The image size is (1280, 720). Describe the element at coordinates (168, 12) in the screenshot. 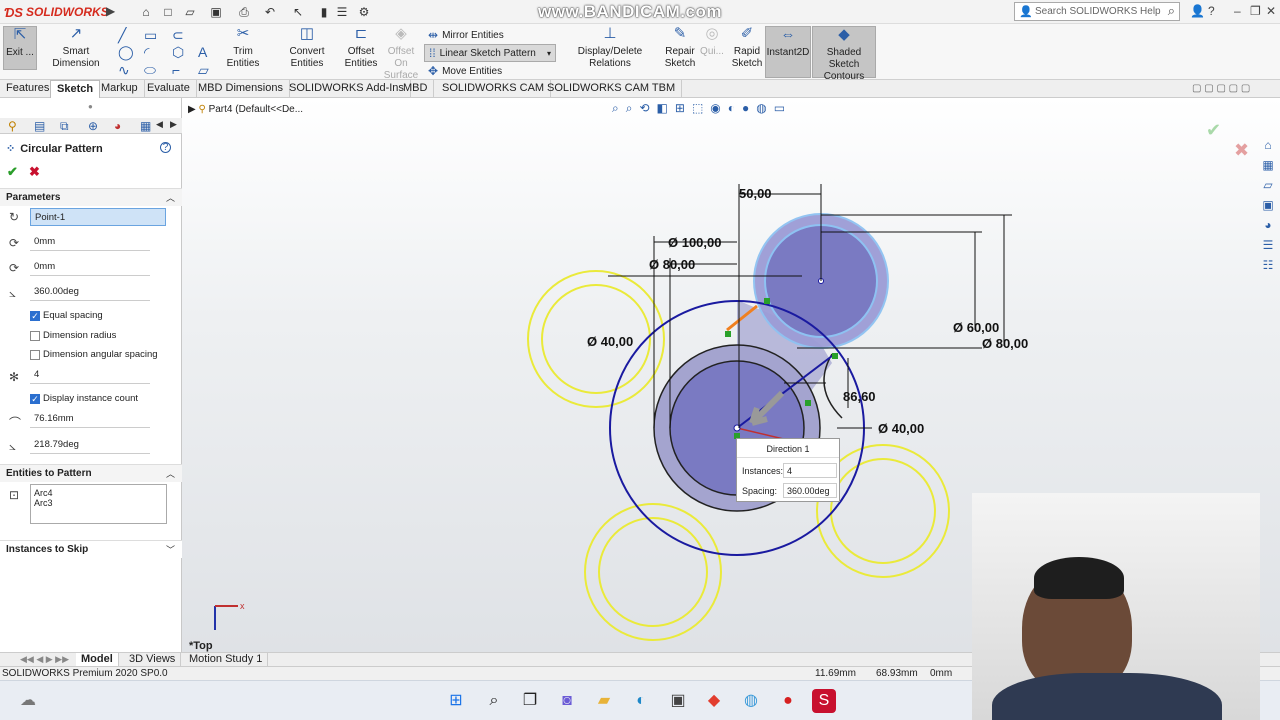

I see `new-file-icon: □` at that location.